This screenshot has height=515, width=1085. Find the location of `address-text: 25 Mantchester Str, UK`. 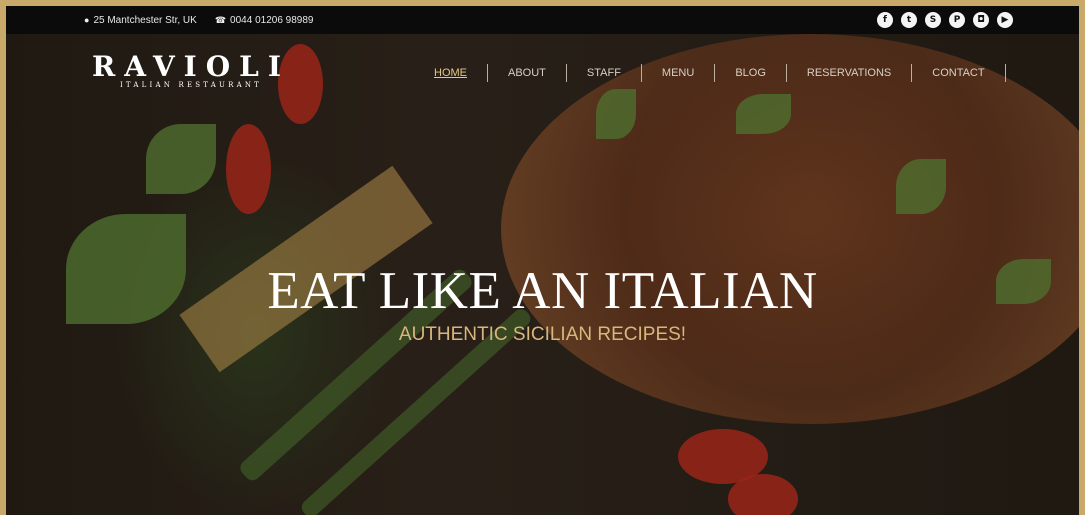

address-text: 25 Mantchester Str, UK is located at coordinates (145, 20).